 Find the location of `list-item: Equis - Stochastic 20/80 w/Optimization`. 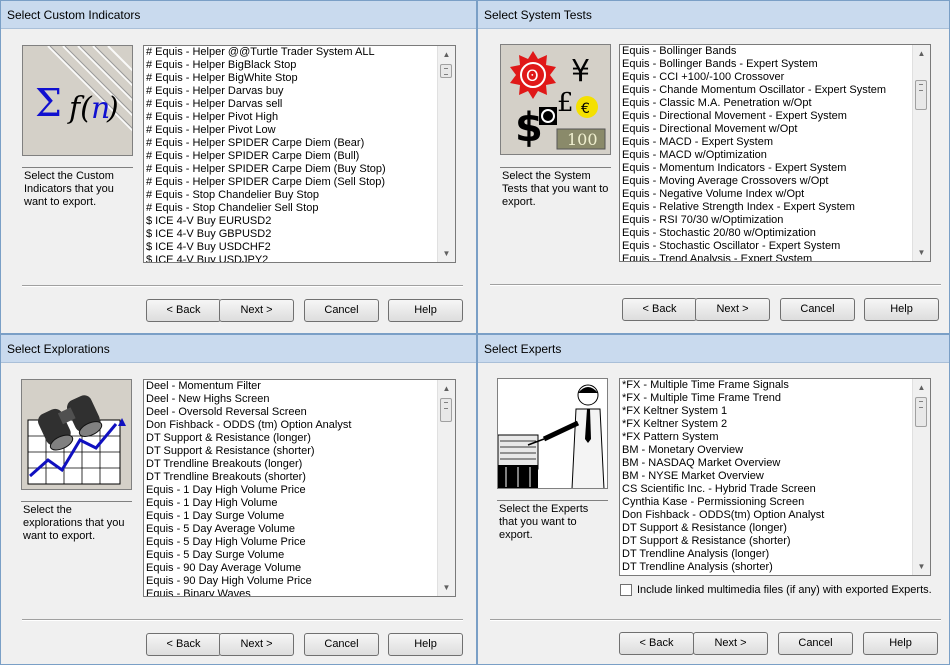

list-item: Equis - Stochastic 20/80 w/Optimization is located at coordinates (766, 233).